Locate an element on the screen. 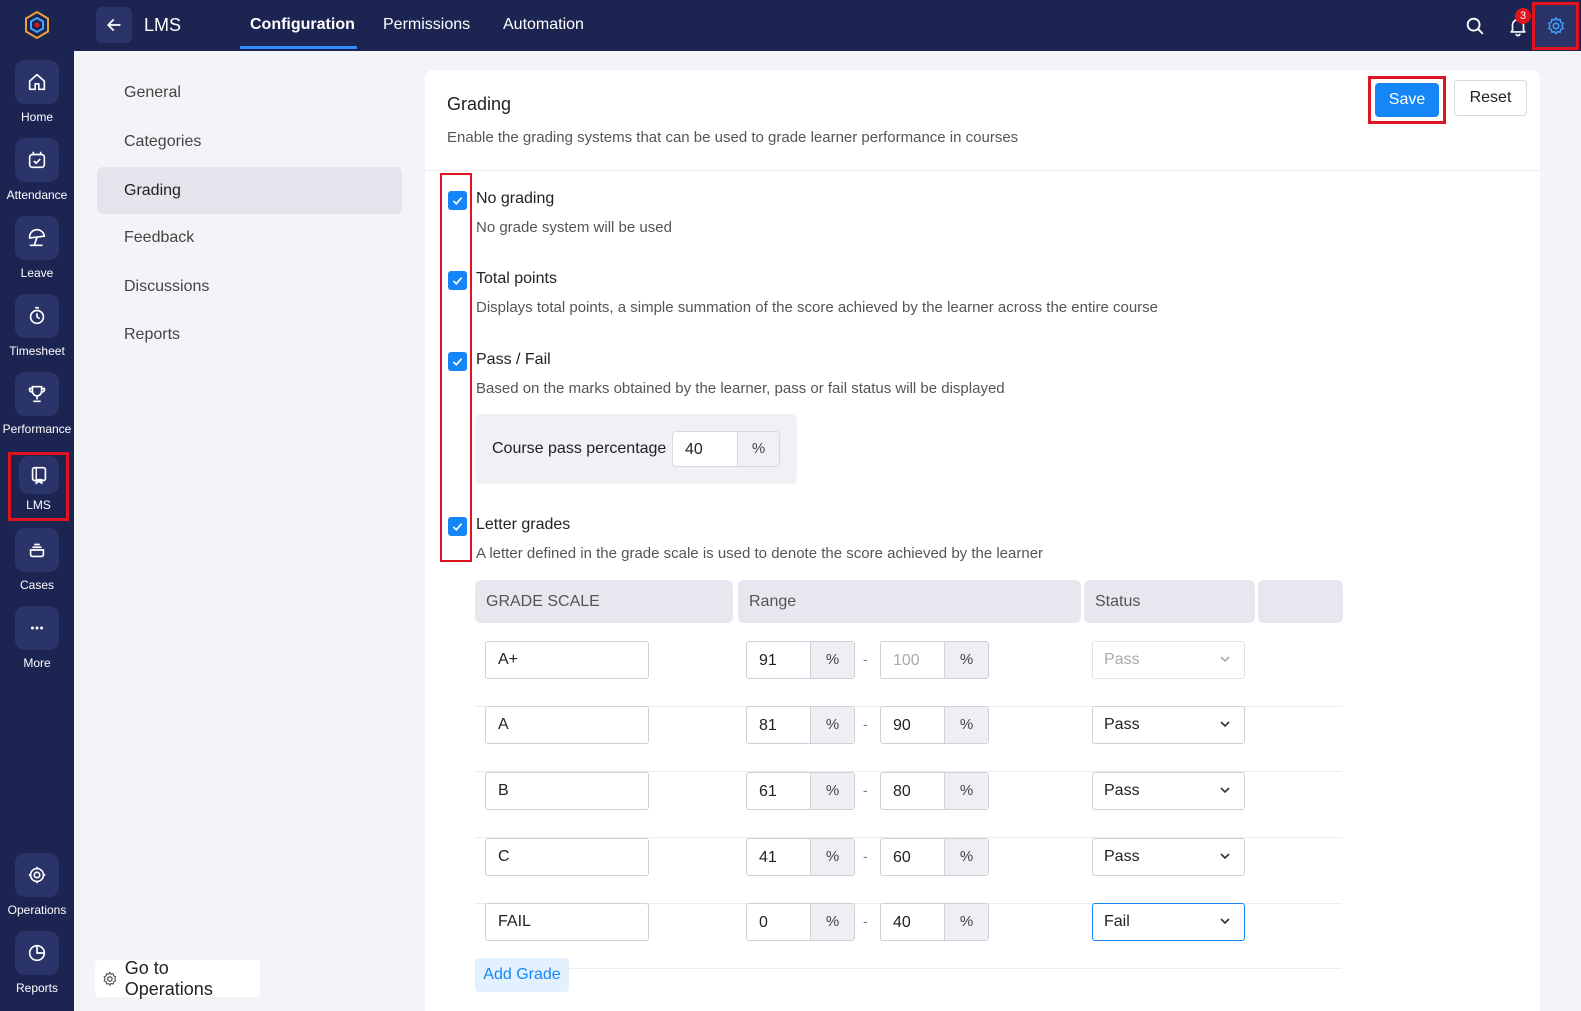 Image resolution: width=1581 pixels, height=1011 pixels. rail-item-performance: Performance is located at coordinates (37, 409).